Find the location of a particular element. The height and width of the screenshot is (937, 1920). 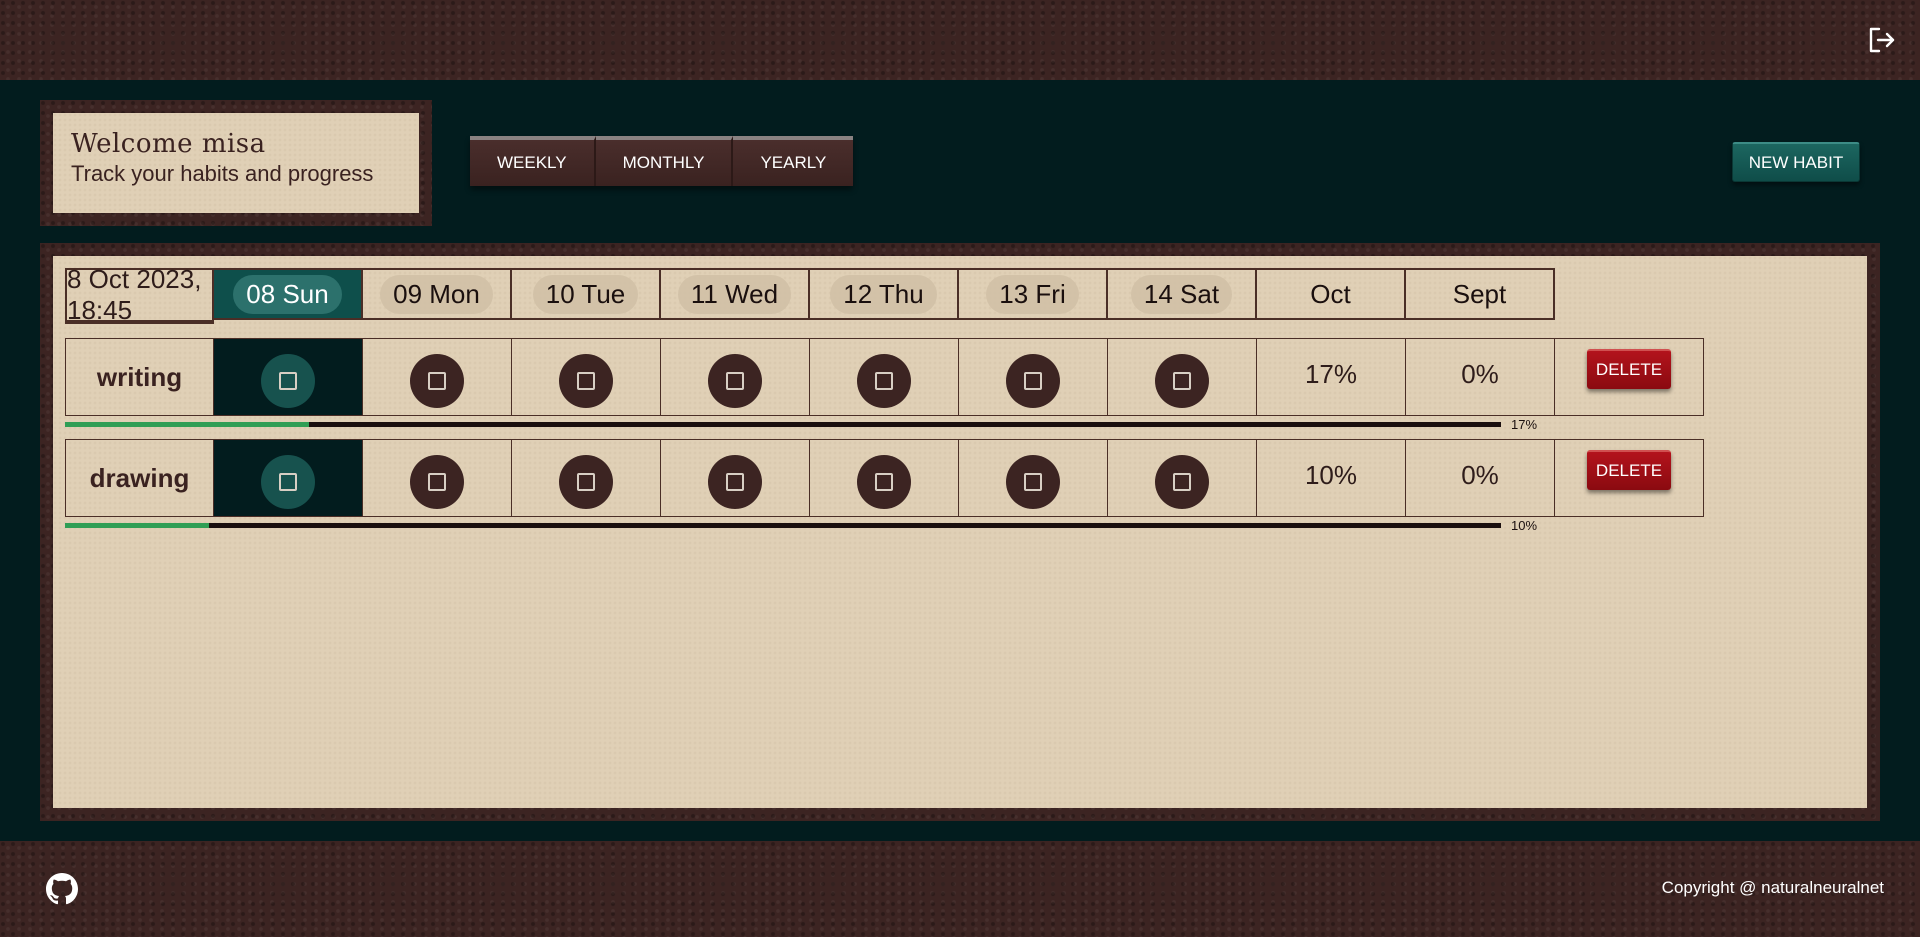

day-header-tue: 10 Tue is located at coordinates (586, 294).